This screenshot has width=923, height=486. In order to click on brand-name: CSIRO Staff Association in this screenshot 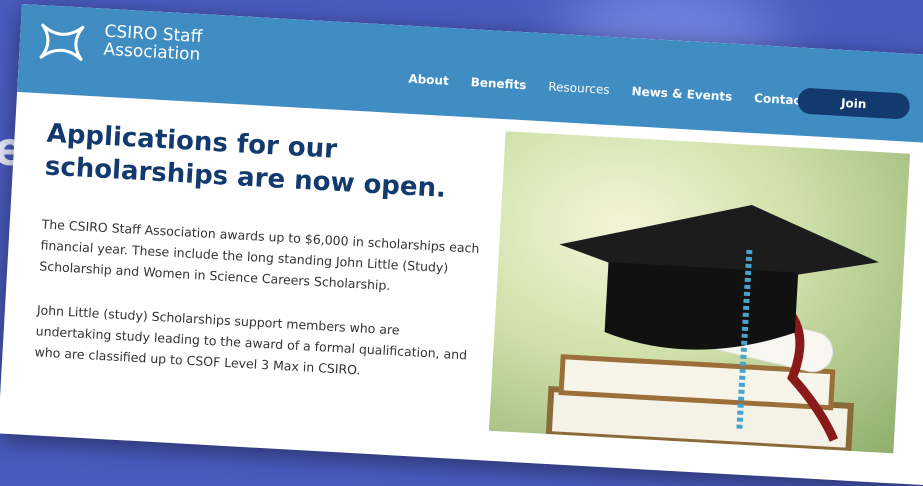, I will do `click(153, 44)`.